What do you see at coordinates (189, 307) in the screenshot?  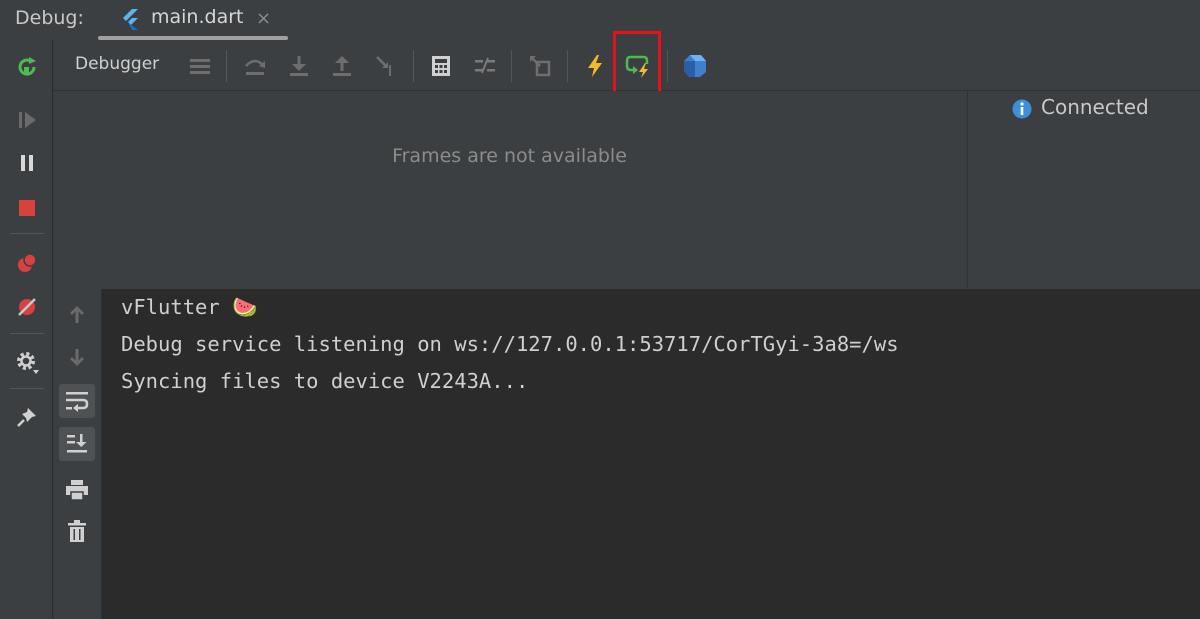 I see `console-line: vFlutter 🍉` at bounding box center [189, 307].